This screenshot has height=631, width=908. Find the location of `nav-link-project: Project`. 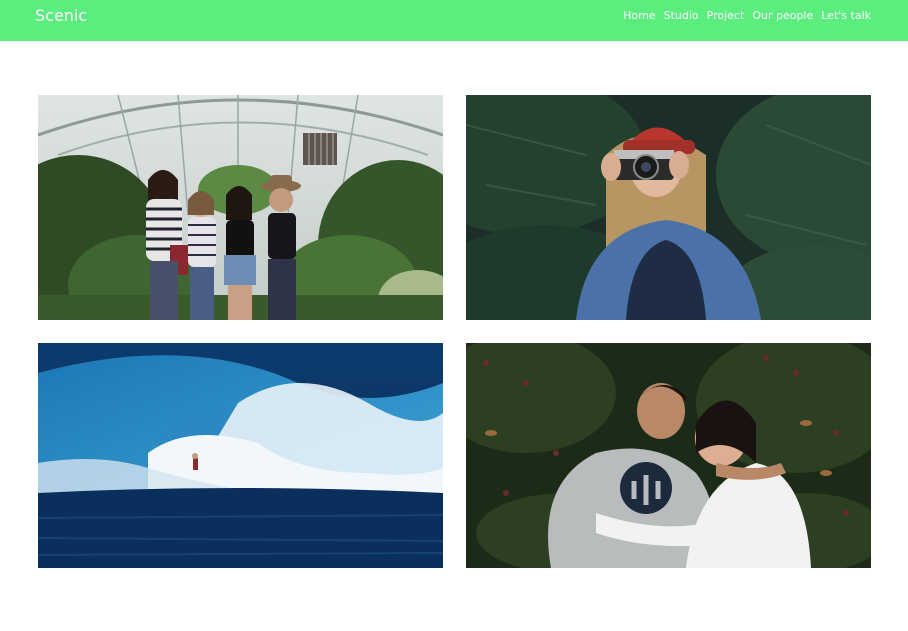

nav-link-project: Project is located at coordinates (726, 16).